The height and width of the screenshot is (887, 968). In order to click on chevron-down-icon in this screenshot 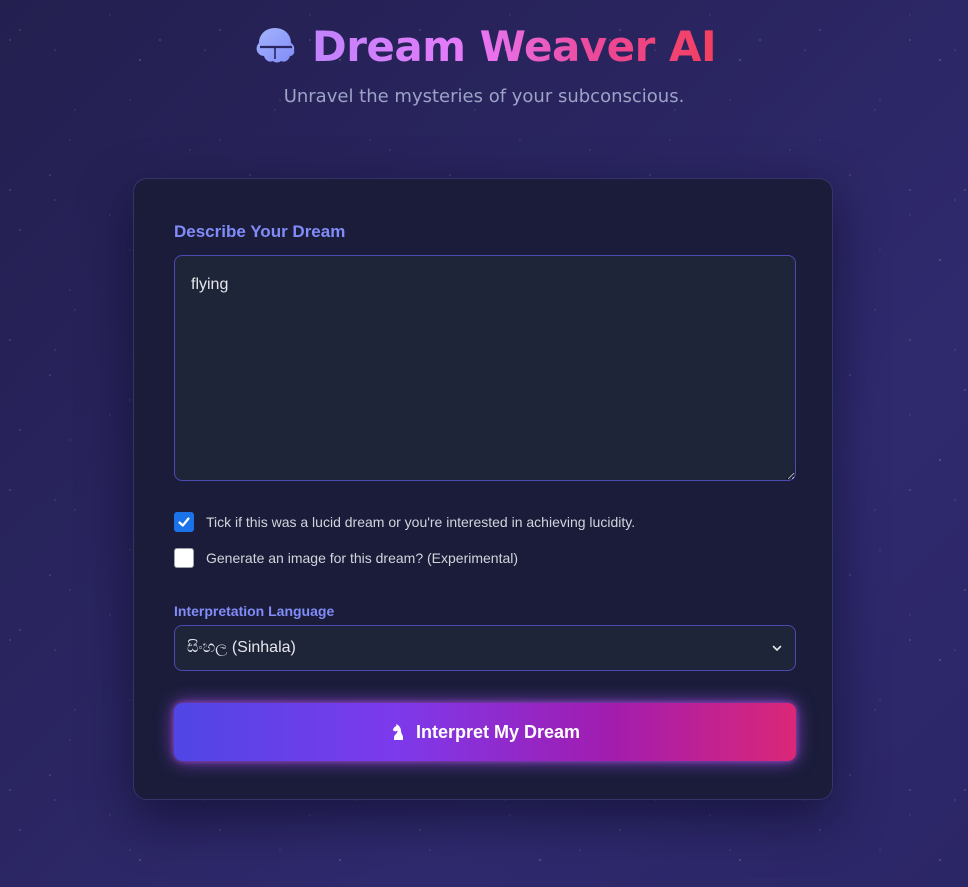, I will do `click(777, 648)`.